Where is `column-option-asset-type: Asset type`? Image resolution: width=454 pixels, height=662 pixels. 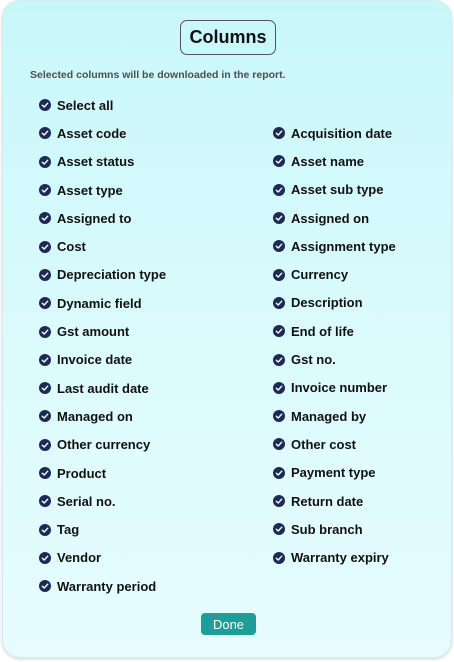
column-option-asset-type: Asset type is located at coordinates (102, 190).